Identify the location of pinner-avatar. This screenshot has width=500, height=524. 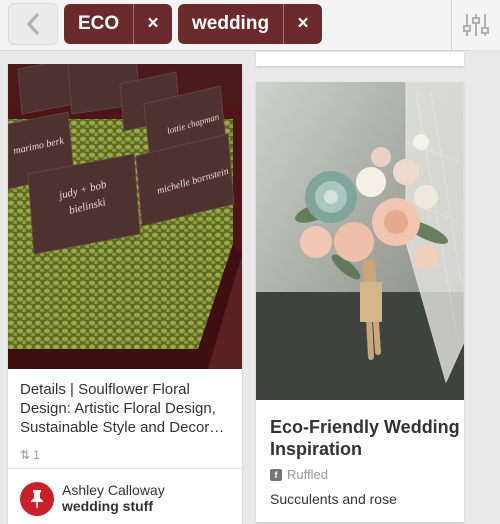
(37, 499).